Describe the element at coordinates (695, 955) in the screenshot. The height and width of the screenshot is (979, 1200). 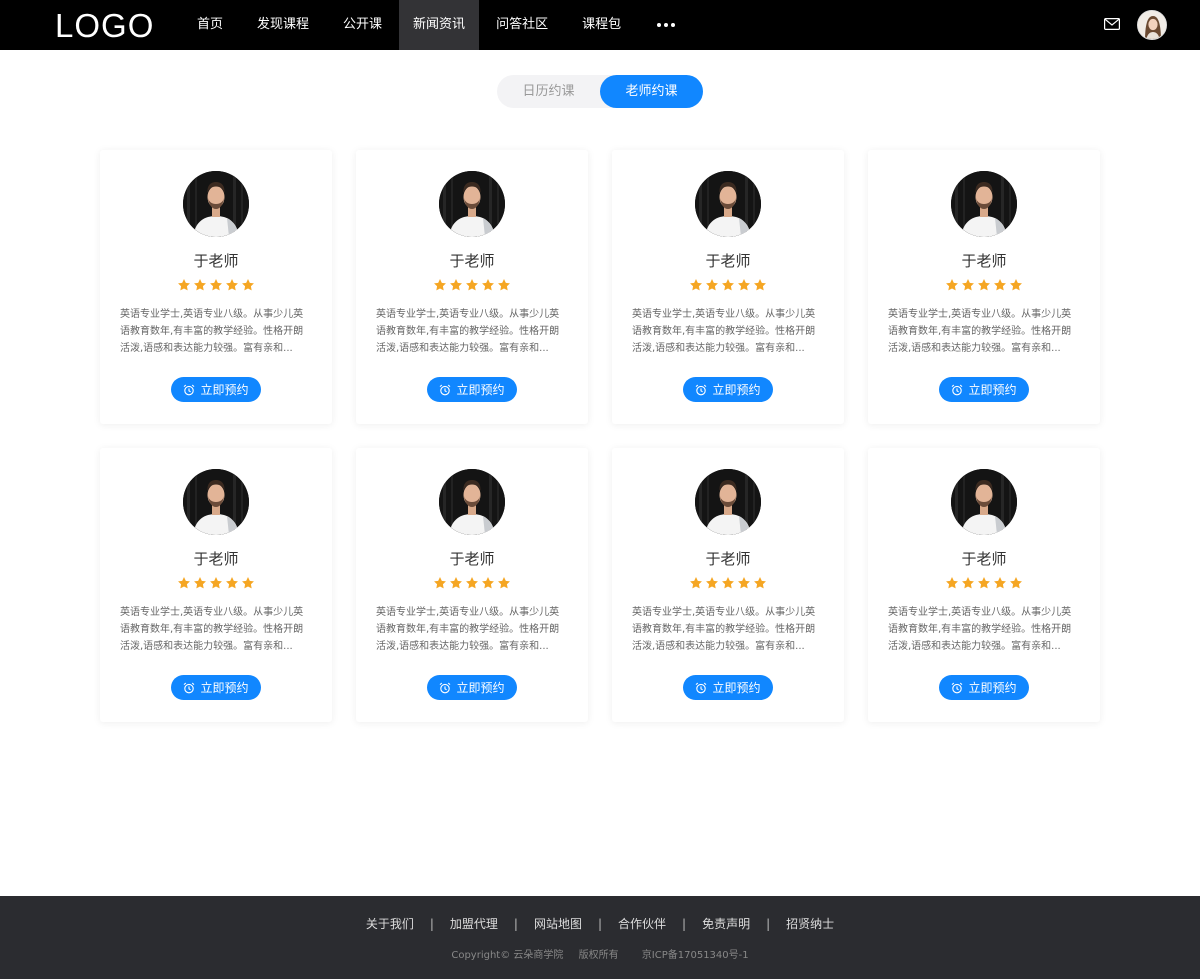
I see `icp-number: 京ICP备17051340号-1` at that location.